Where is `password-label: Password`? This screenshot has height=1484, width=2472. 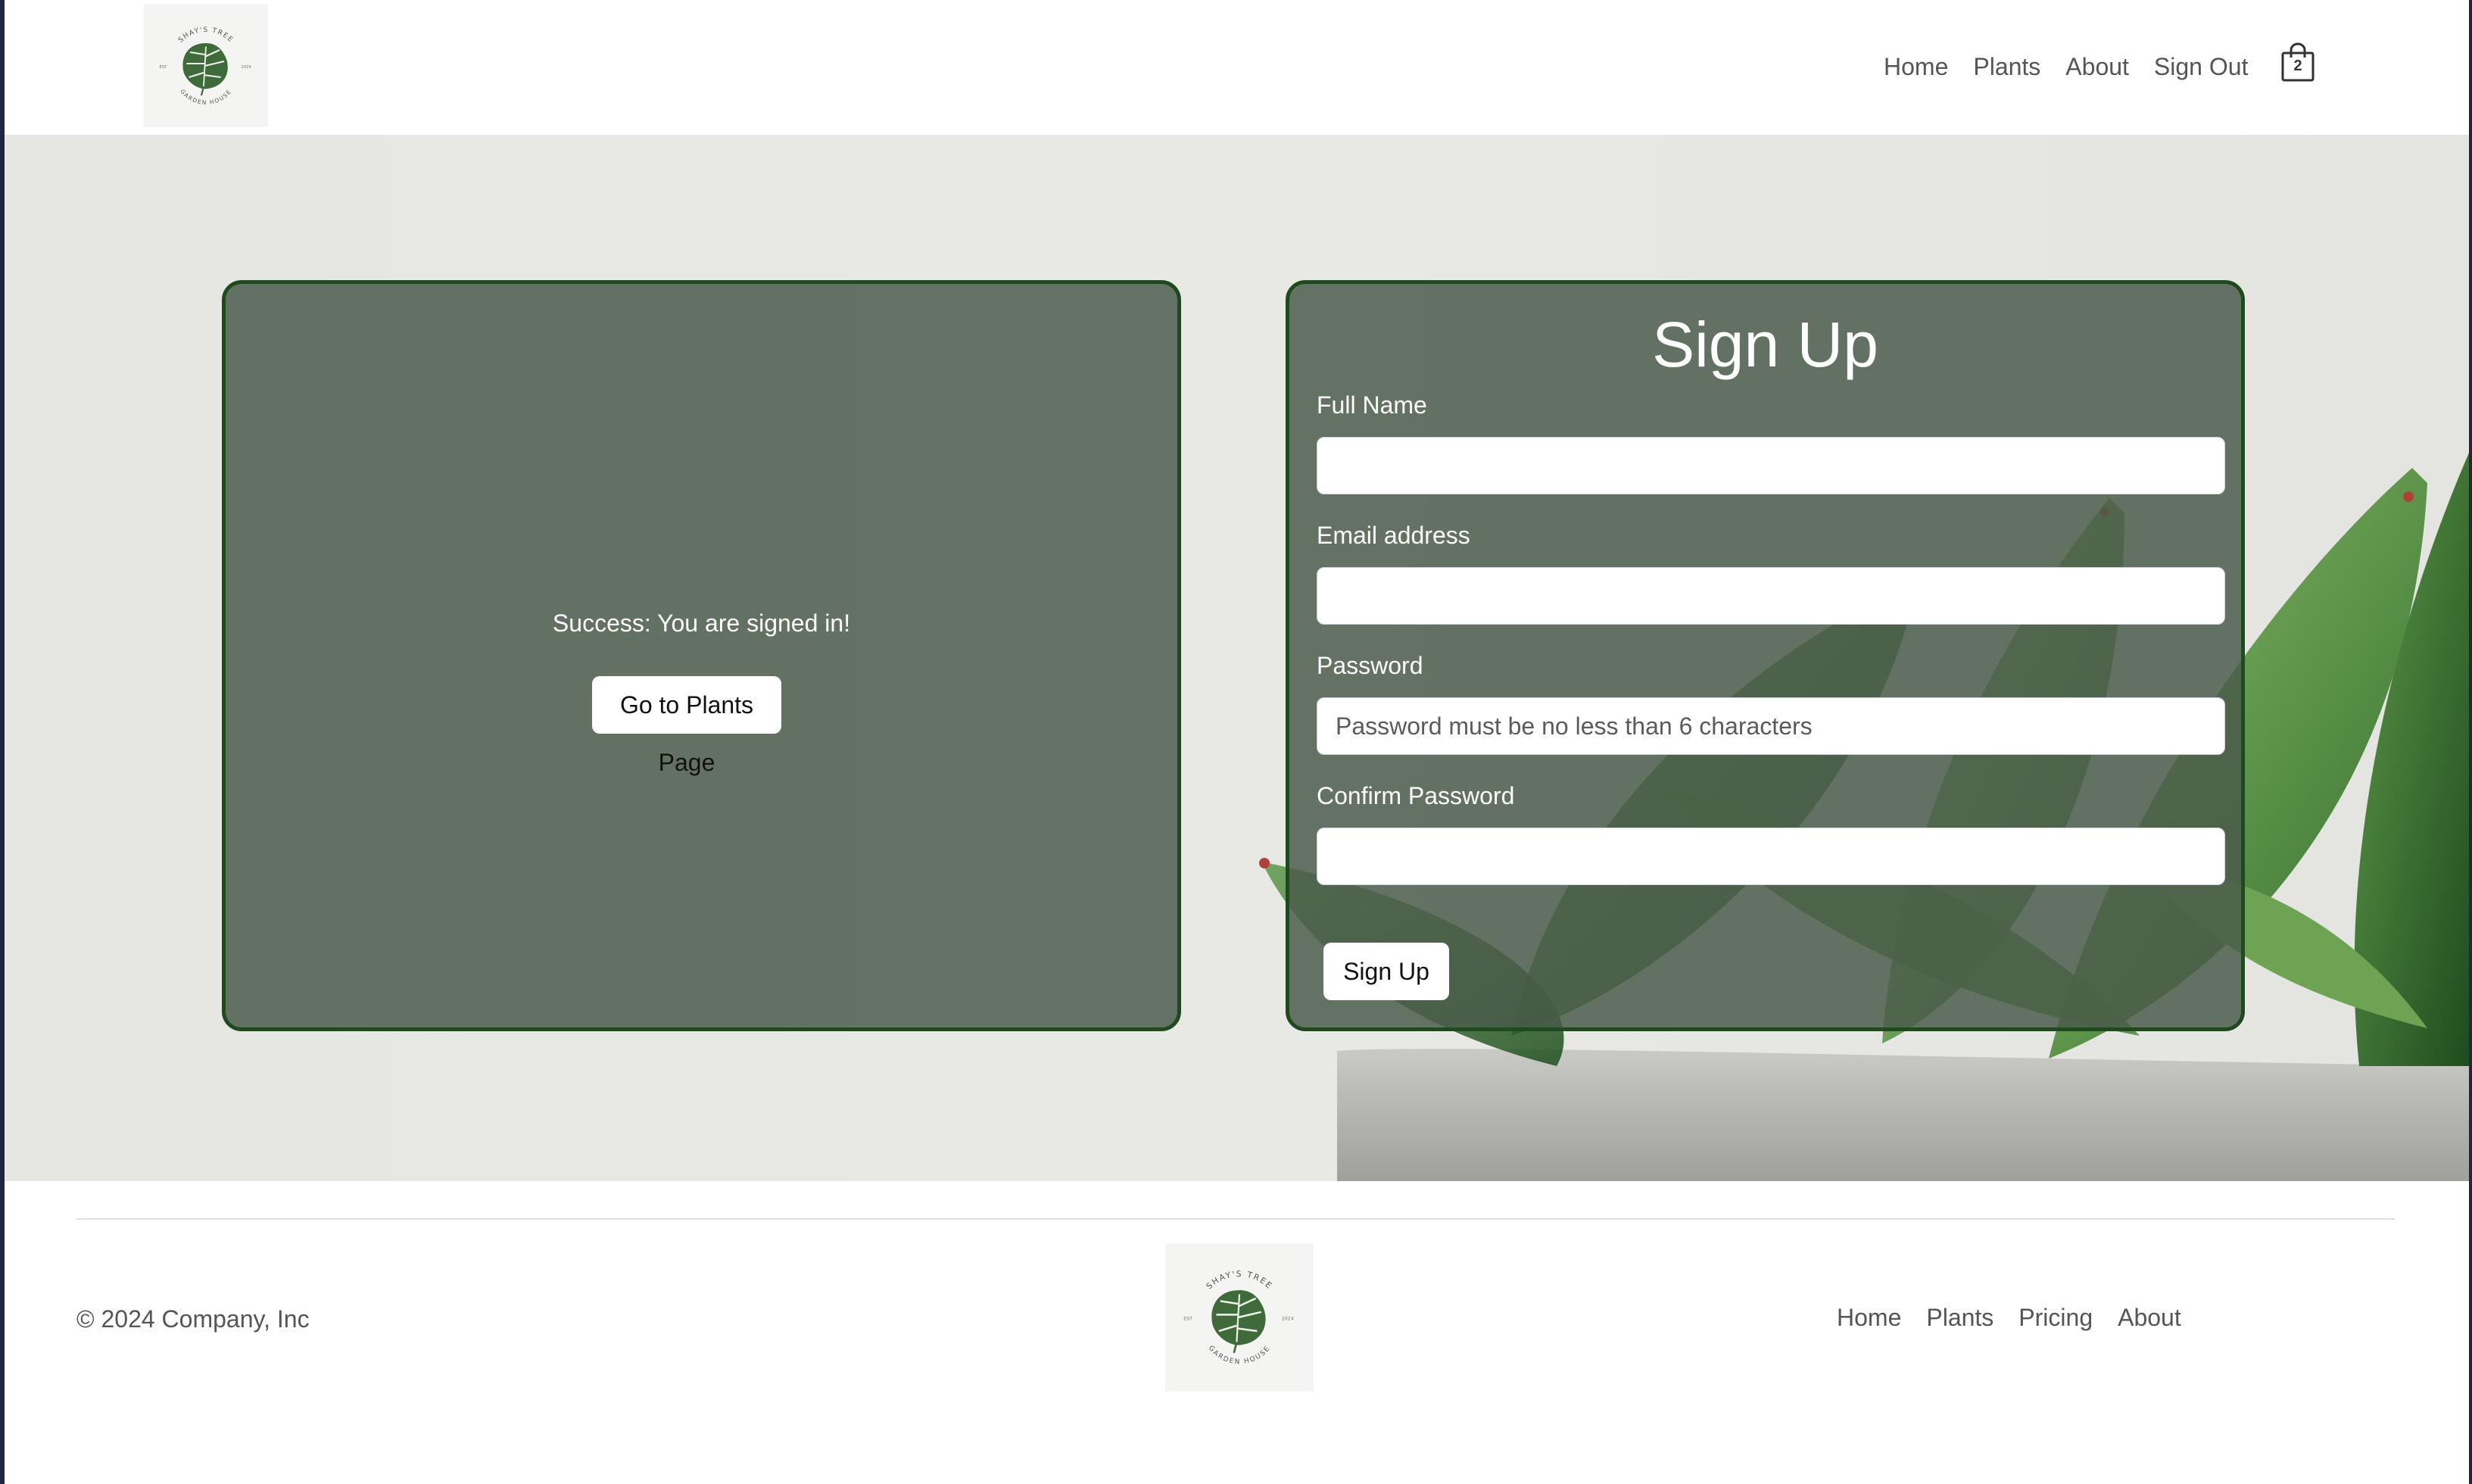
password-label: Password is located at coordinates (1370, 665).